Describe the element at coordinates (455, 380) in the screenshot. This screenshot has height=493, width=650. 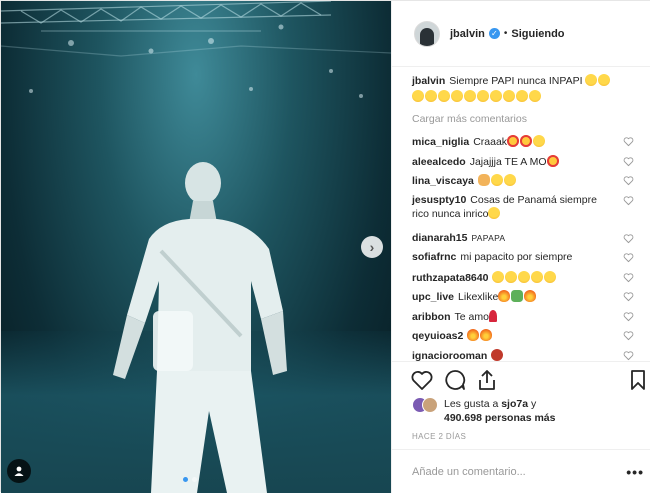
I see `comment-icon` at that location.